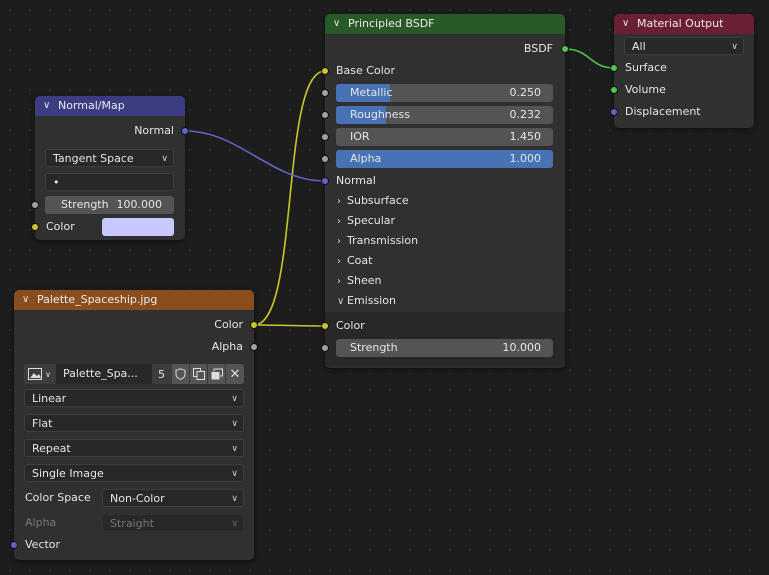 The width and height of the screenshot is (769, 575). I want to click on base-color-socket, so click(325, 71).